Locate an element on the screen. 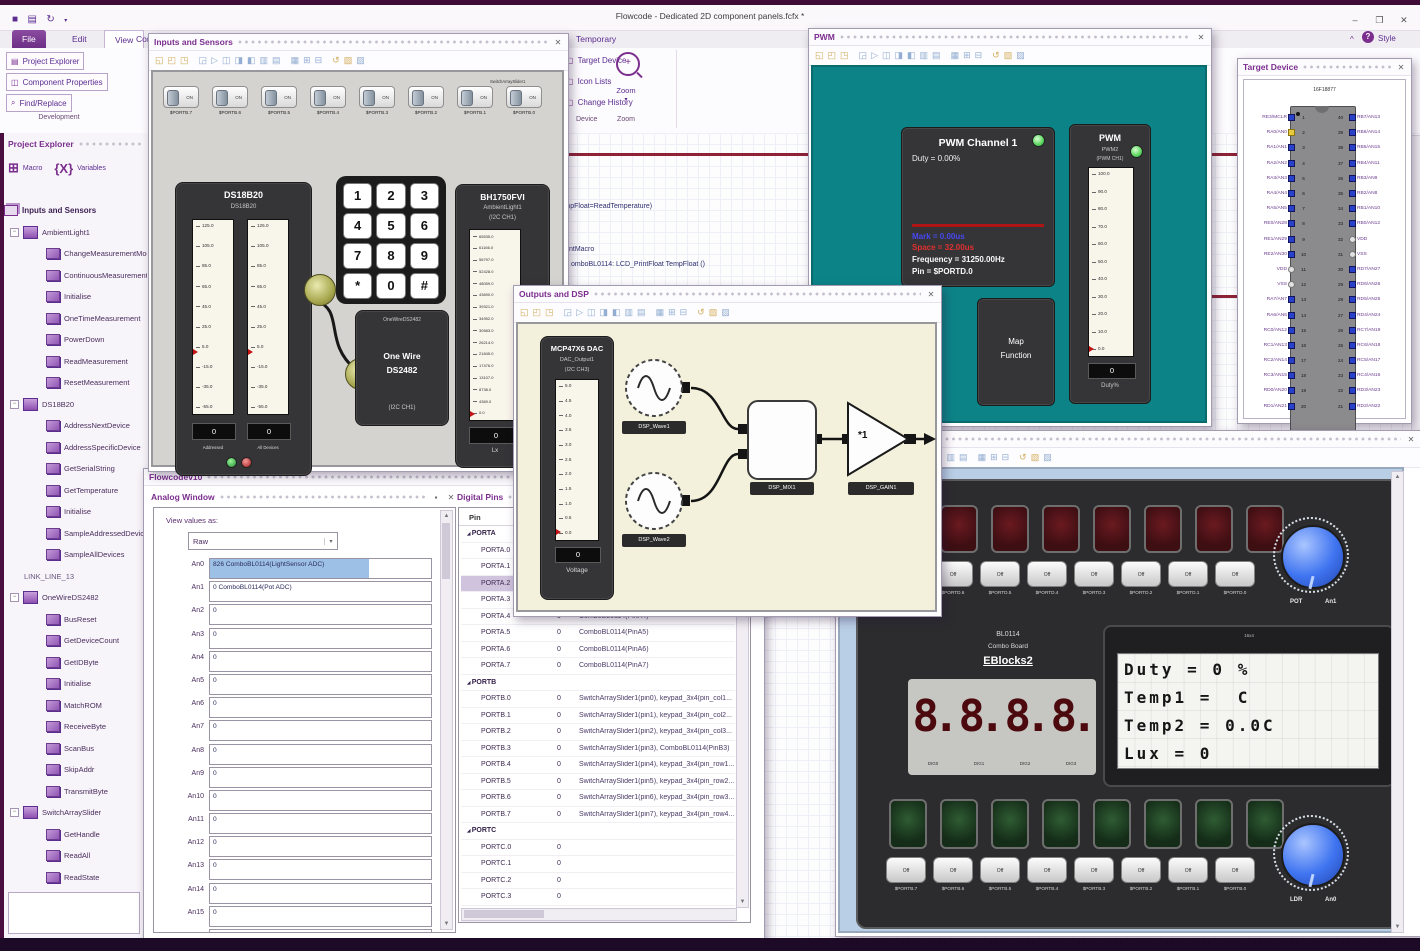 The width and height of the screenshot is (1420, 951). keypad-key: 4 is located at coordinates (358, 226).